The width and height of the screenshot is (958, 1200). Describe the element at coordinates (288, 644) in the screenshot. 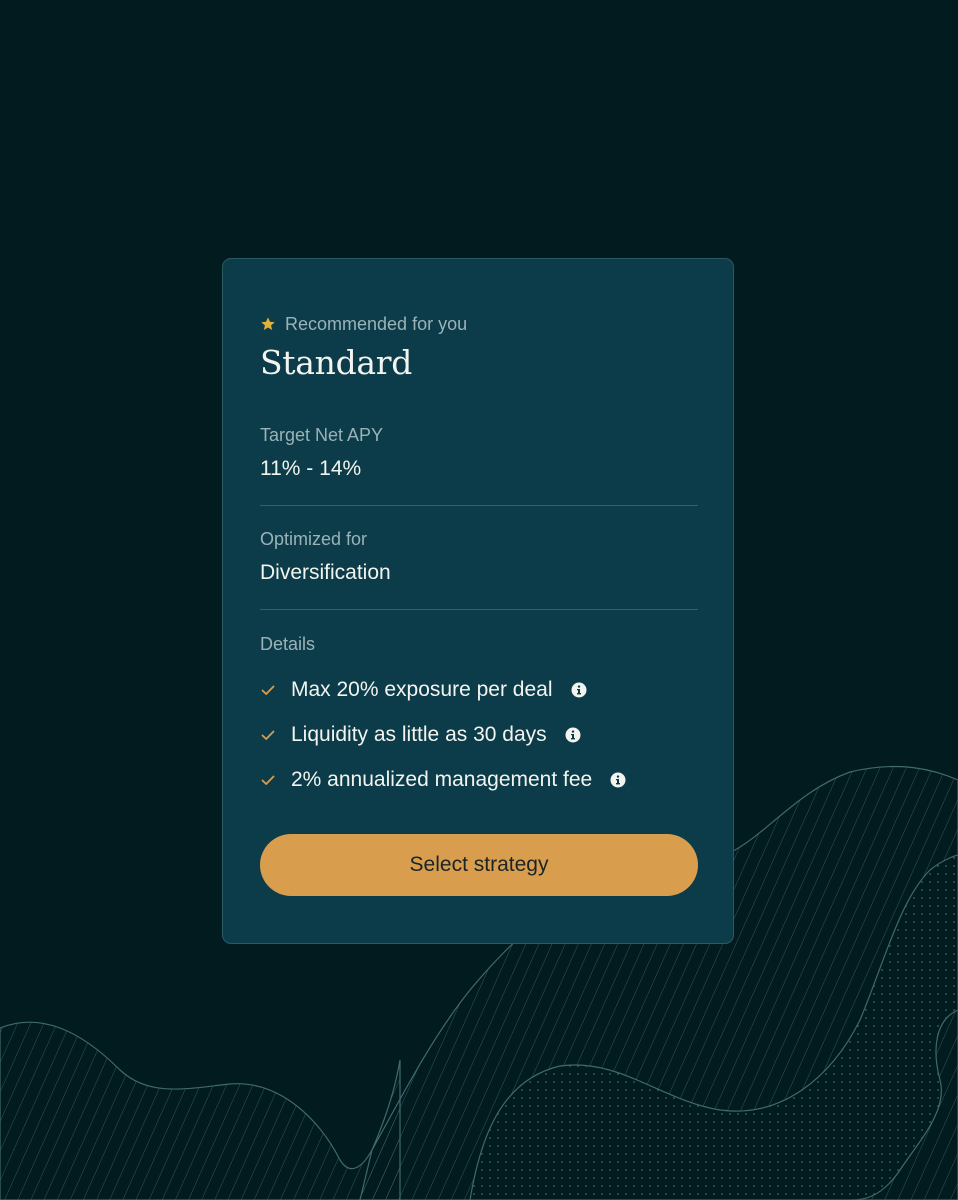

I see `details-label: Details` at that location.